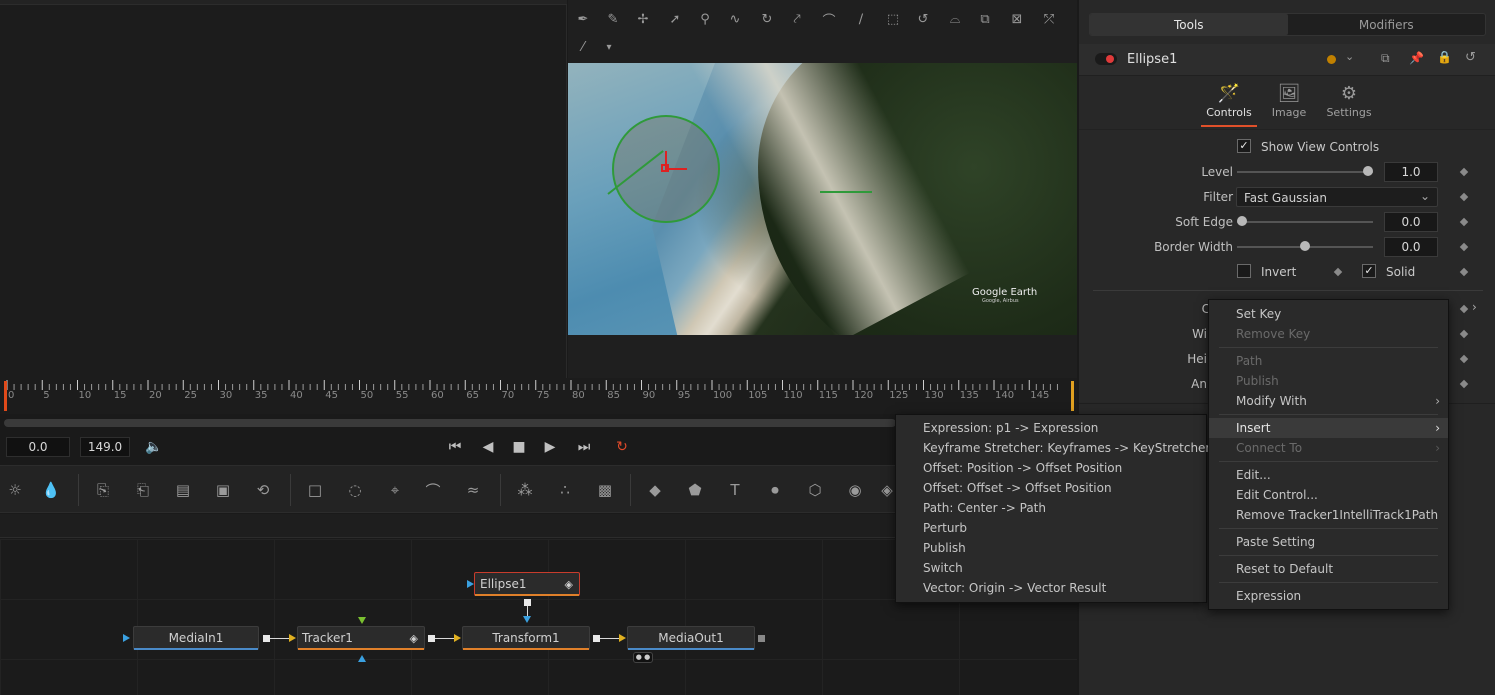 Image resolution: width=1495 pixels, height=695 pixels. Describe the element at coordinates (143, 490) in the screenshot. I see `saver-icon: ⎗` at that location.